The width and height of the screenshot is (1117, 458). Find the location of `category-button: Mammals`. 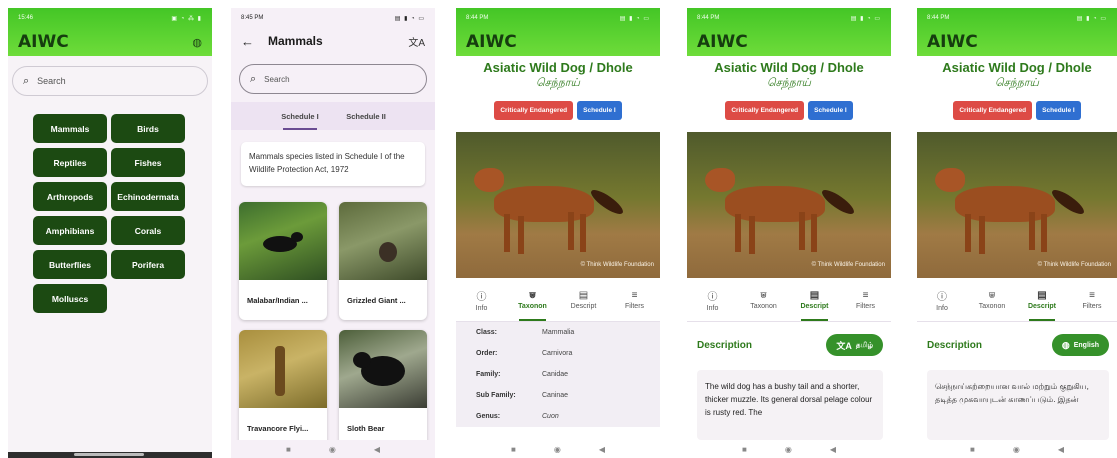

category-button: Mammals is located at coordinates (70, 128).